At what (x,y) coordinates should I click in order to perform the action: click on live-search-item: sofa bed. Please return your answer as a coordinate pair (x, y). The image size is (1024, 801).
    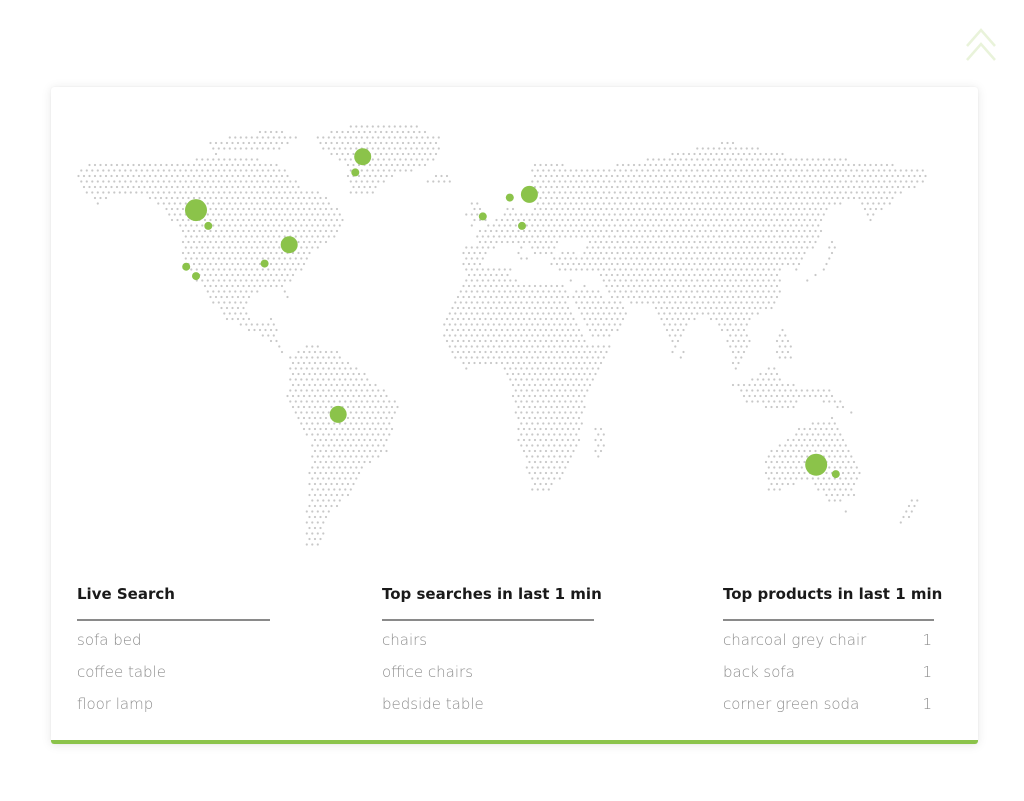
    Looking at the image, I should click on (173, 640).